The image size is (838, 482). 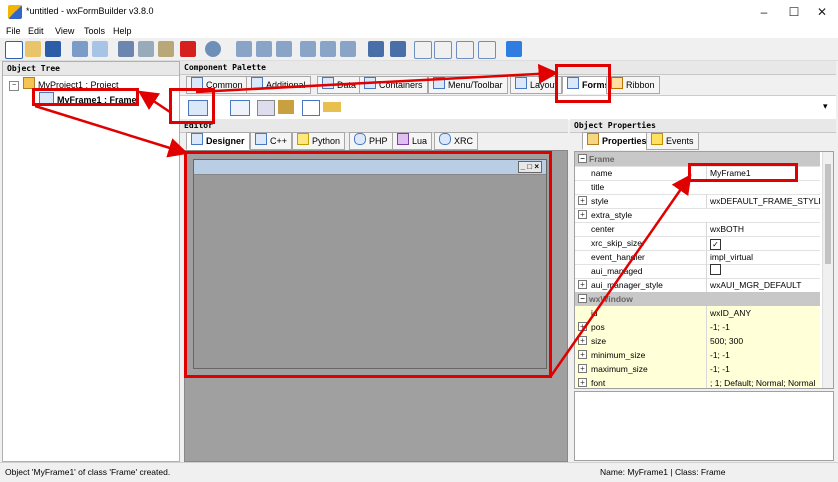 I want to click on arrow-name, so click(x=620, y=275).